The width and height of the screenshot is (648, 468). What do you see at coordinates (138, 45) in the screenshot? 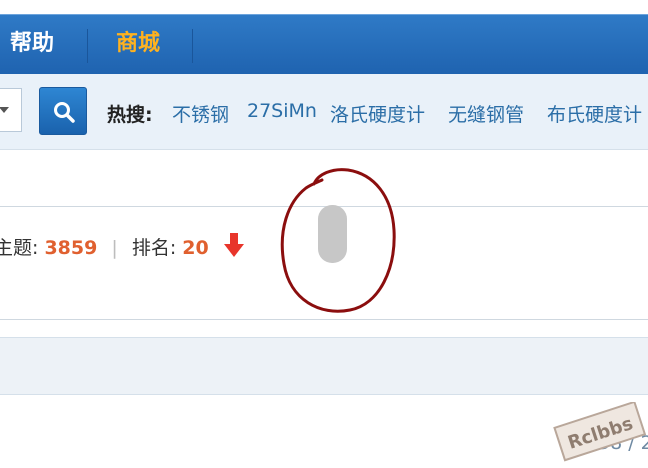
I see `nav-item-mall: 商城` at bounding box center [138, 45].